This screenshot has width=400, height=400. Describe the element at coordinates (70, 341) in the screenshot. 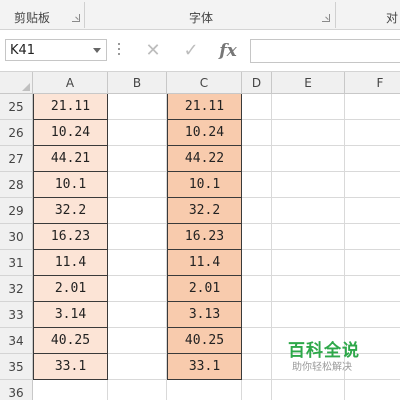

I see `cell-column-a: 40.25` at that location.